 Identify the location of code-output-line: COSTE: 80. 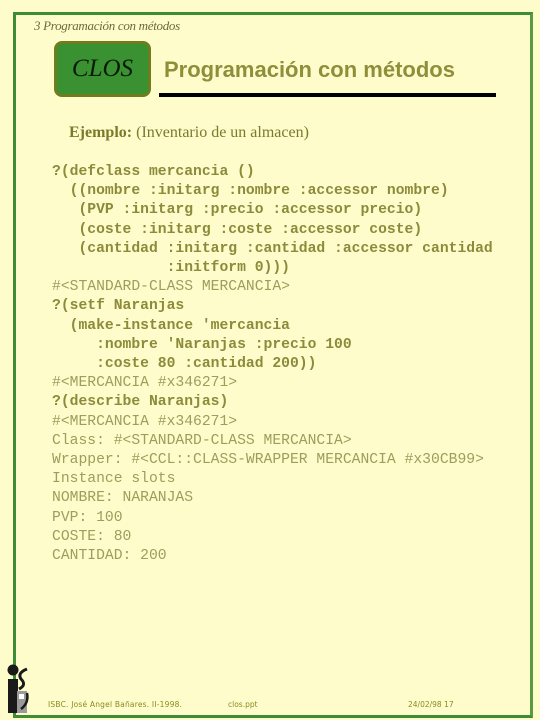
(92, 536).